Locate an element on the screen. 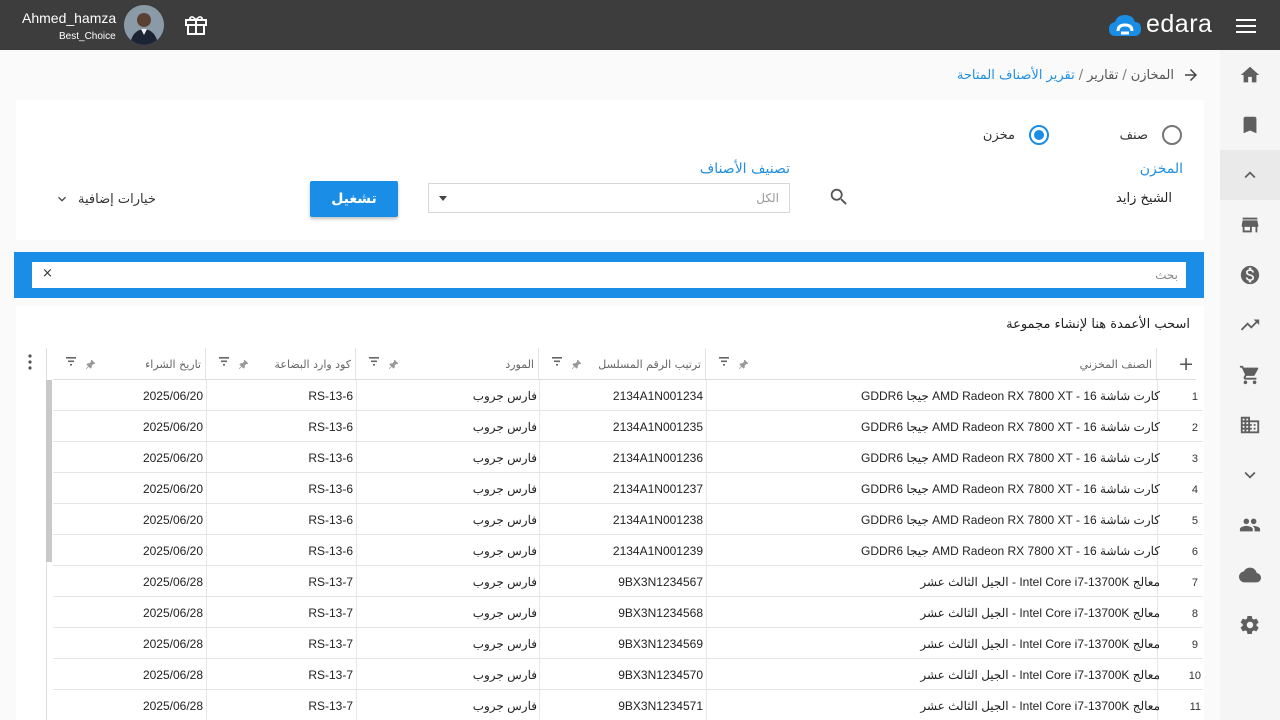 Image resolution: width=1280 pixels, height=720 pixels. store-icon is located at coordinates (1250, 225).